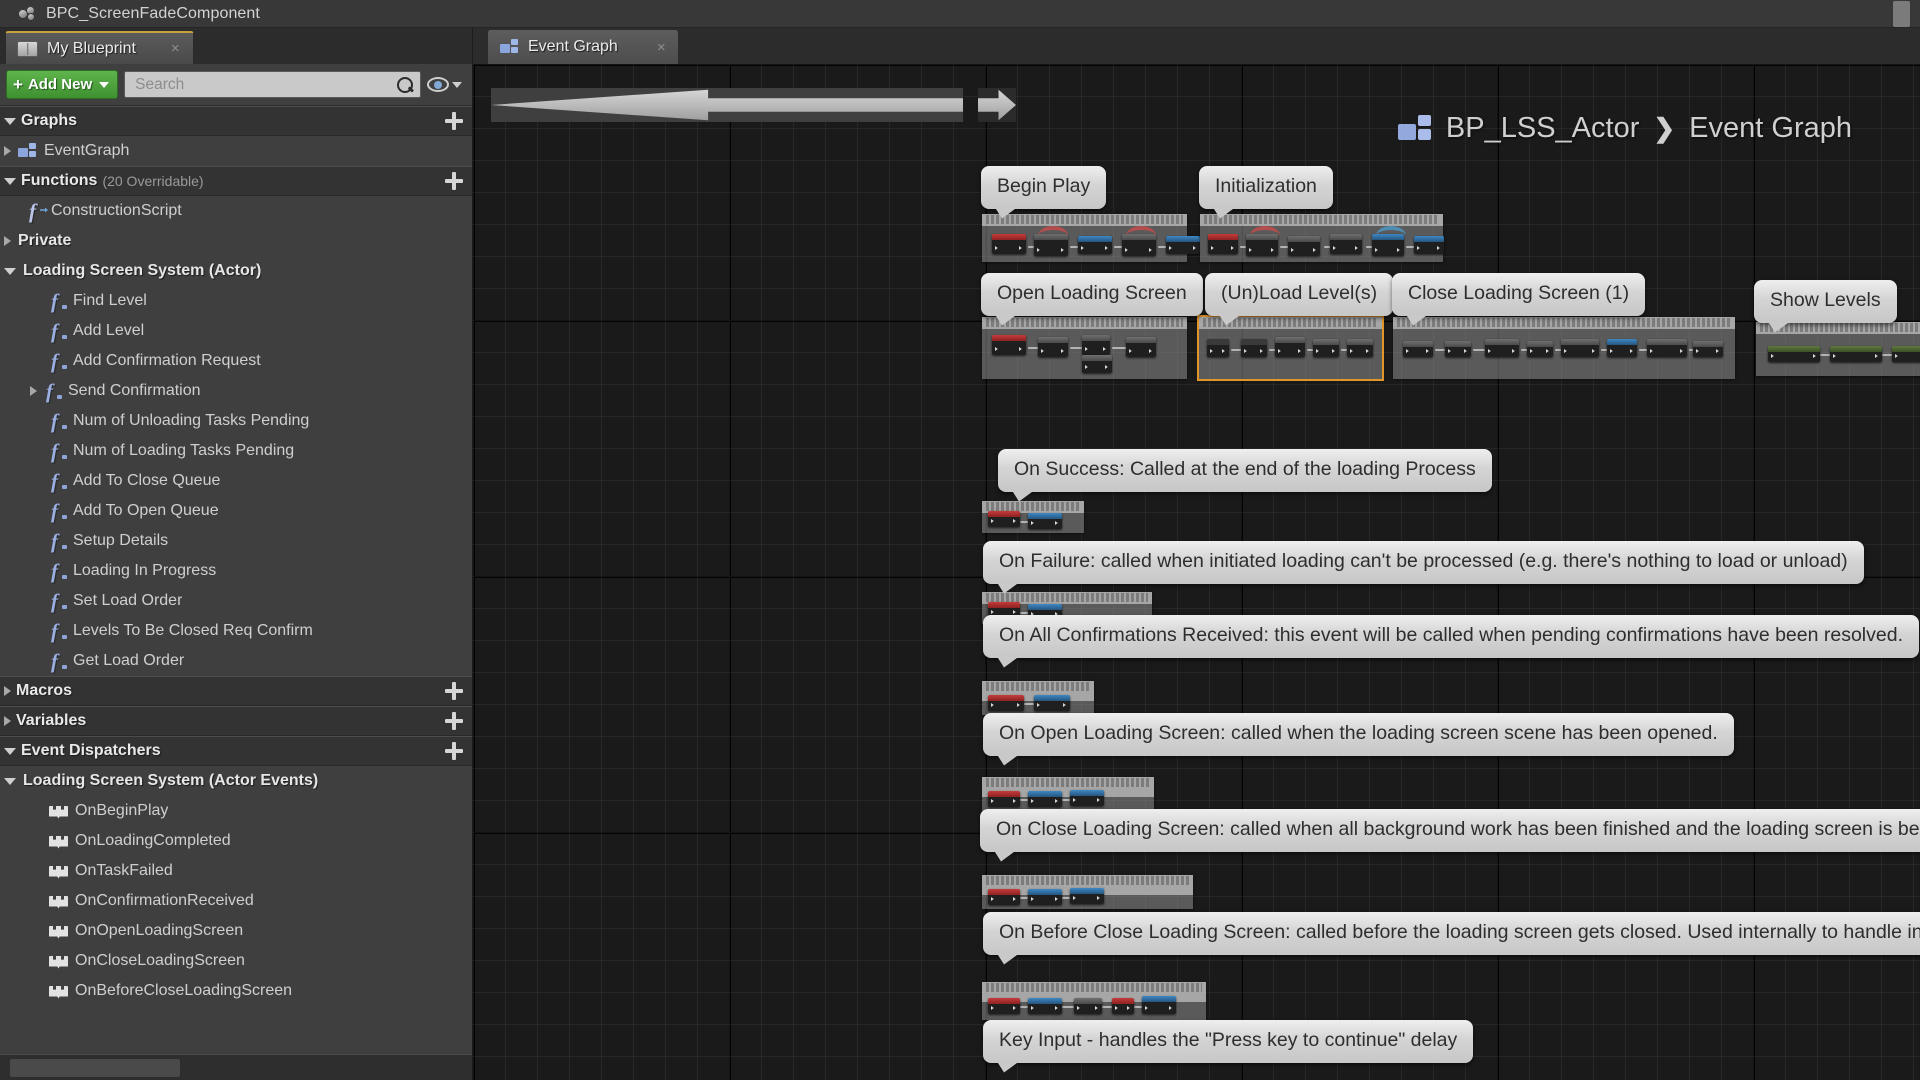  What do you see at coordinates (454, 121) in the screenshot?
I see `add-graphs-button` at bounding box center [454, 121].